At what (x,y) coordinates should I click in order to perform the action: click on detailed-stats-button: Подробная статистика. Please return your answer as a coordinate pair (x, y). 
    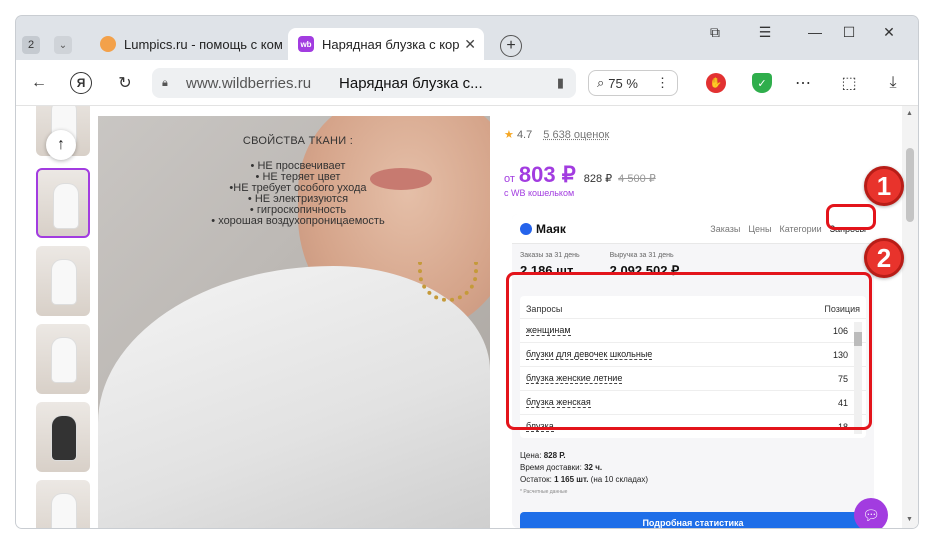
    Looking at the image, I should click on (693, 520).